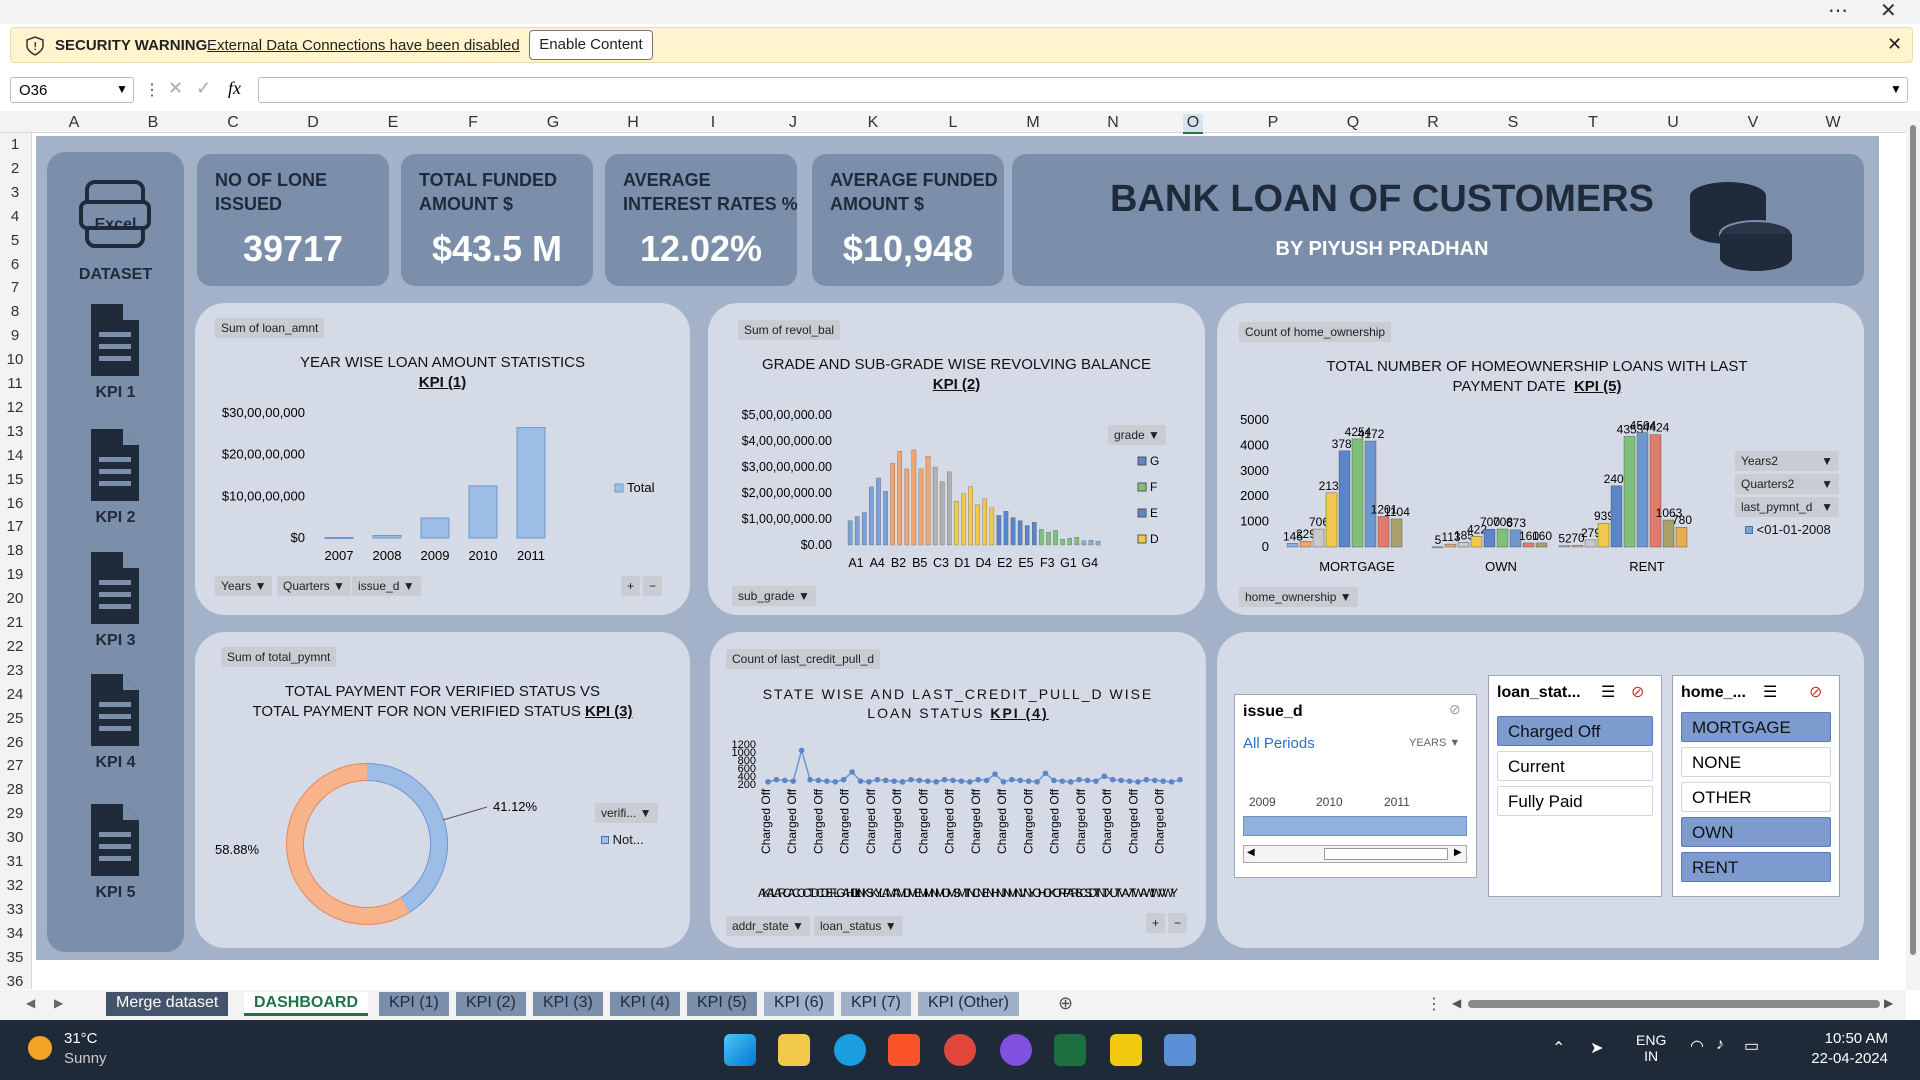  What do you see at coordinates (1137, 435) in the screenshot?
I see `grade-dropdown: grade ▼` at bounding box center [1137, 435].